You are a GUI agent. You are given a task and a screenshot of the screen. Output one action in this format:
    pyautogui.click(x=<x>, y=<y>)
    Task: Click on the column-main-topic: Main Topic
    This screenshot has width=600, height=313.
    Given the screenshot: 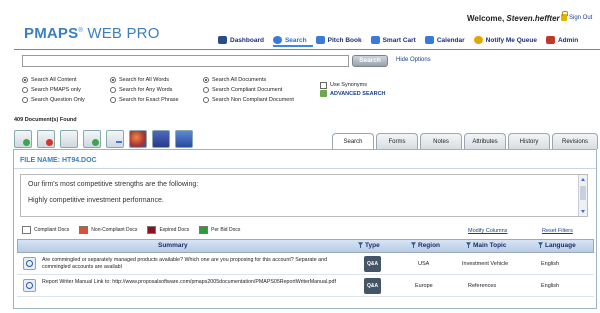 What is the action you would take?
    pyautogui.click(x=486, y=246)
    